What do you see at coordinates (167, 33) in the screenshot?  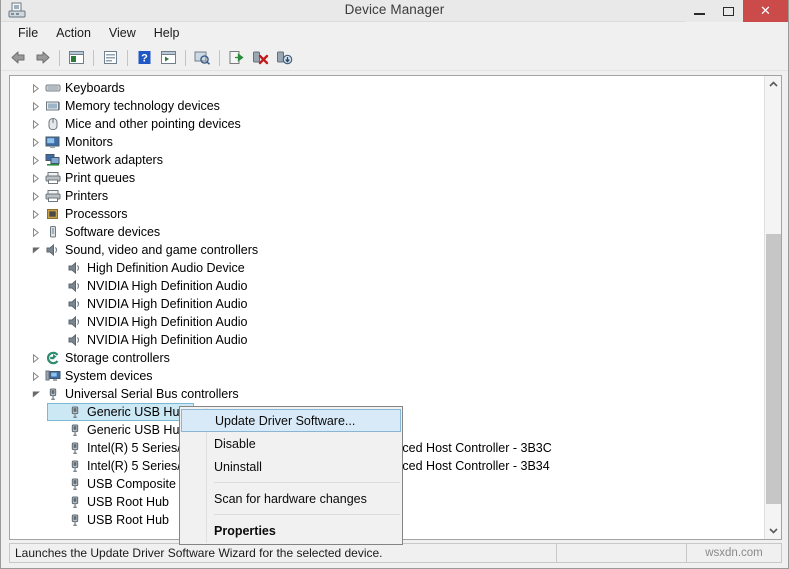 I see `menu-help: Help` at bounding box center [167, 33].